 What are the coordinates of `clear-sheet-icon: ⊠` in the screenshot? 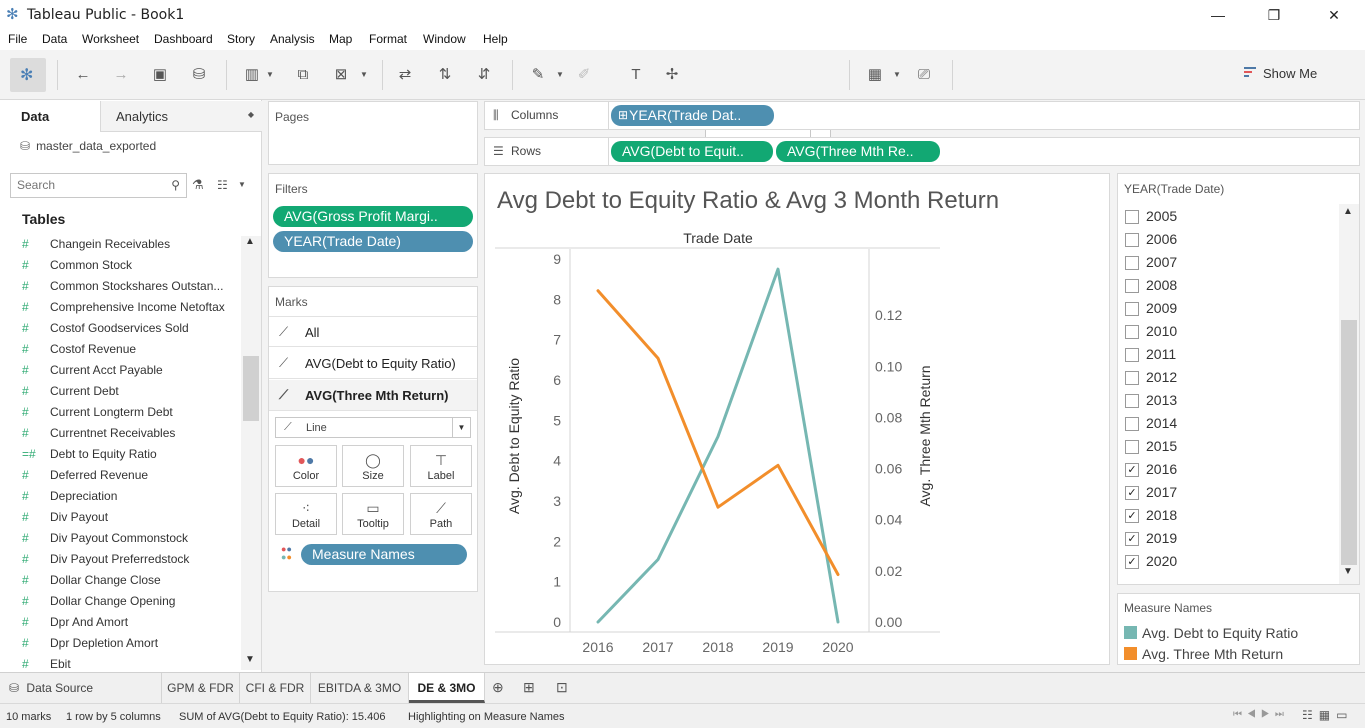 It's located at (341, 75).